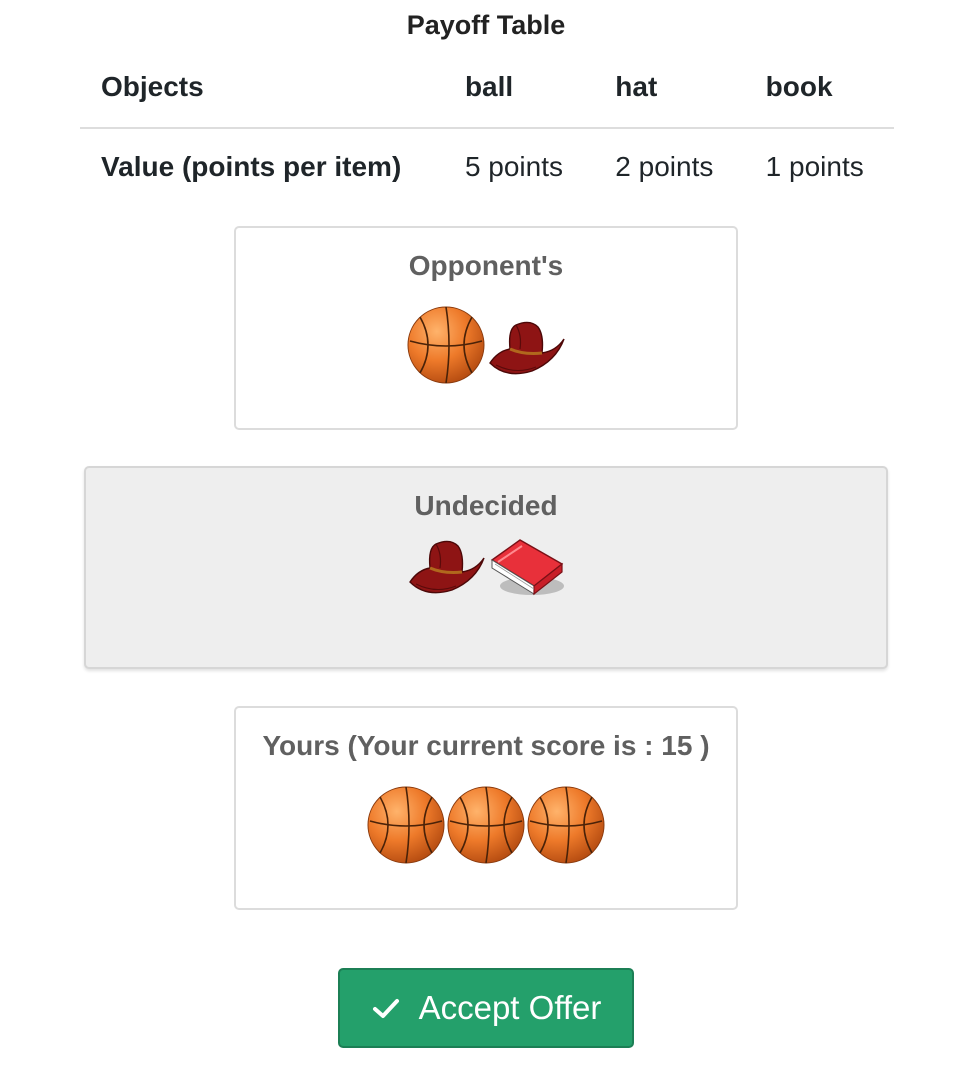  What do you see at coordinates (486, 265) in the screenshot?
I see `opponent-panel-title: Opponent's` at bounding box center [486, 265].